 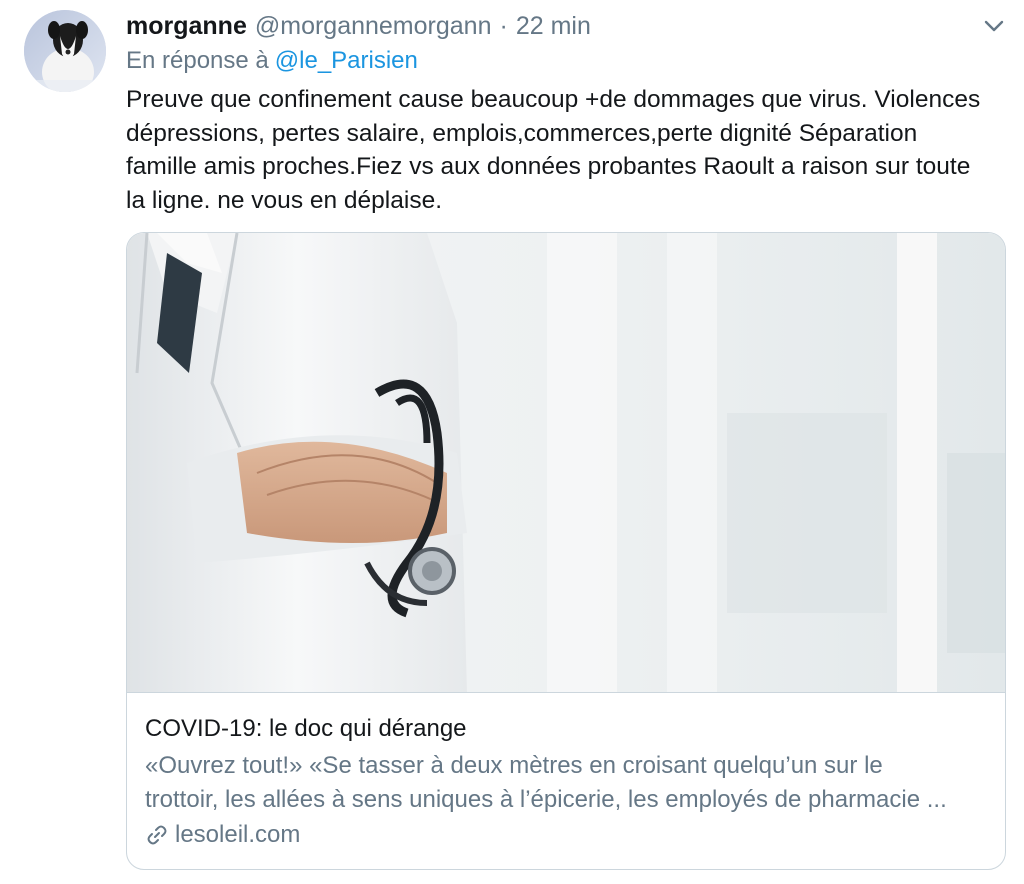 I want to click on reply-context: En réponse à @le_Parisien, so click(x=272, y=61).